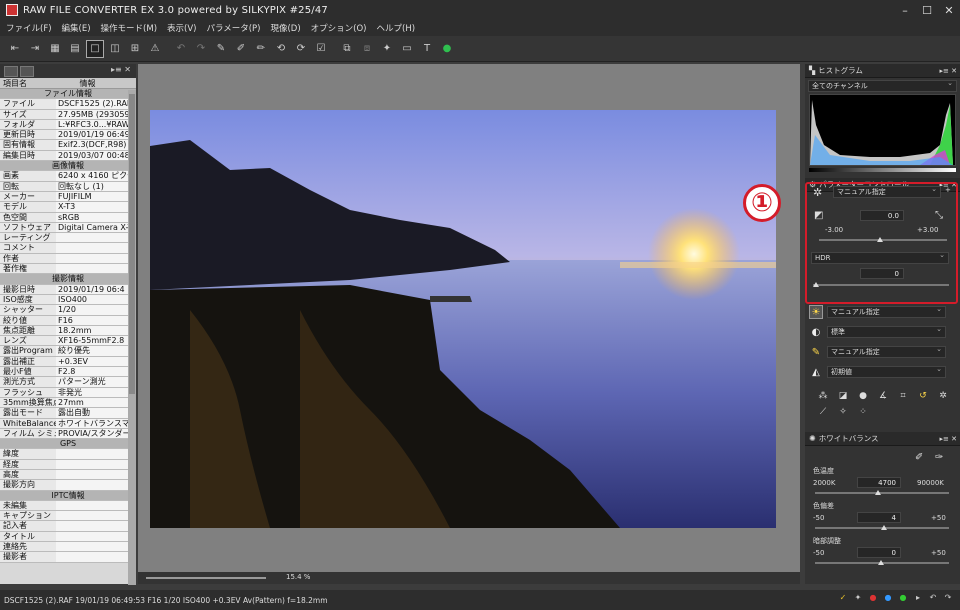 Image resolution: width=960 pixels, height=610 pixels. Describe the element at coordinates (68, 259) in the screenshot. I see `info-row: 作者` at that location.